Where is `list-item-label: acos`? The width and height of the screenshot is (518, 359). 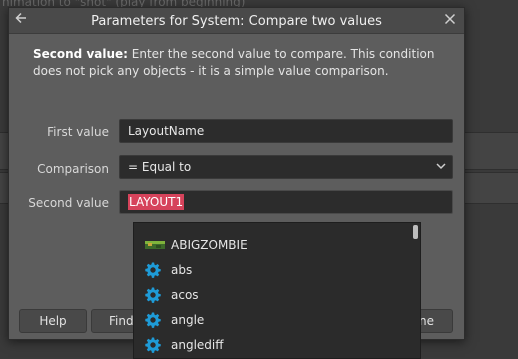
list-item-label: acos is located at coordinates (185, 295).